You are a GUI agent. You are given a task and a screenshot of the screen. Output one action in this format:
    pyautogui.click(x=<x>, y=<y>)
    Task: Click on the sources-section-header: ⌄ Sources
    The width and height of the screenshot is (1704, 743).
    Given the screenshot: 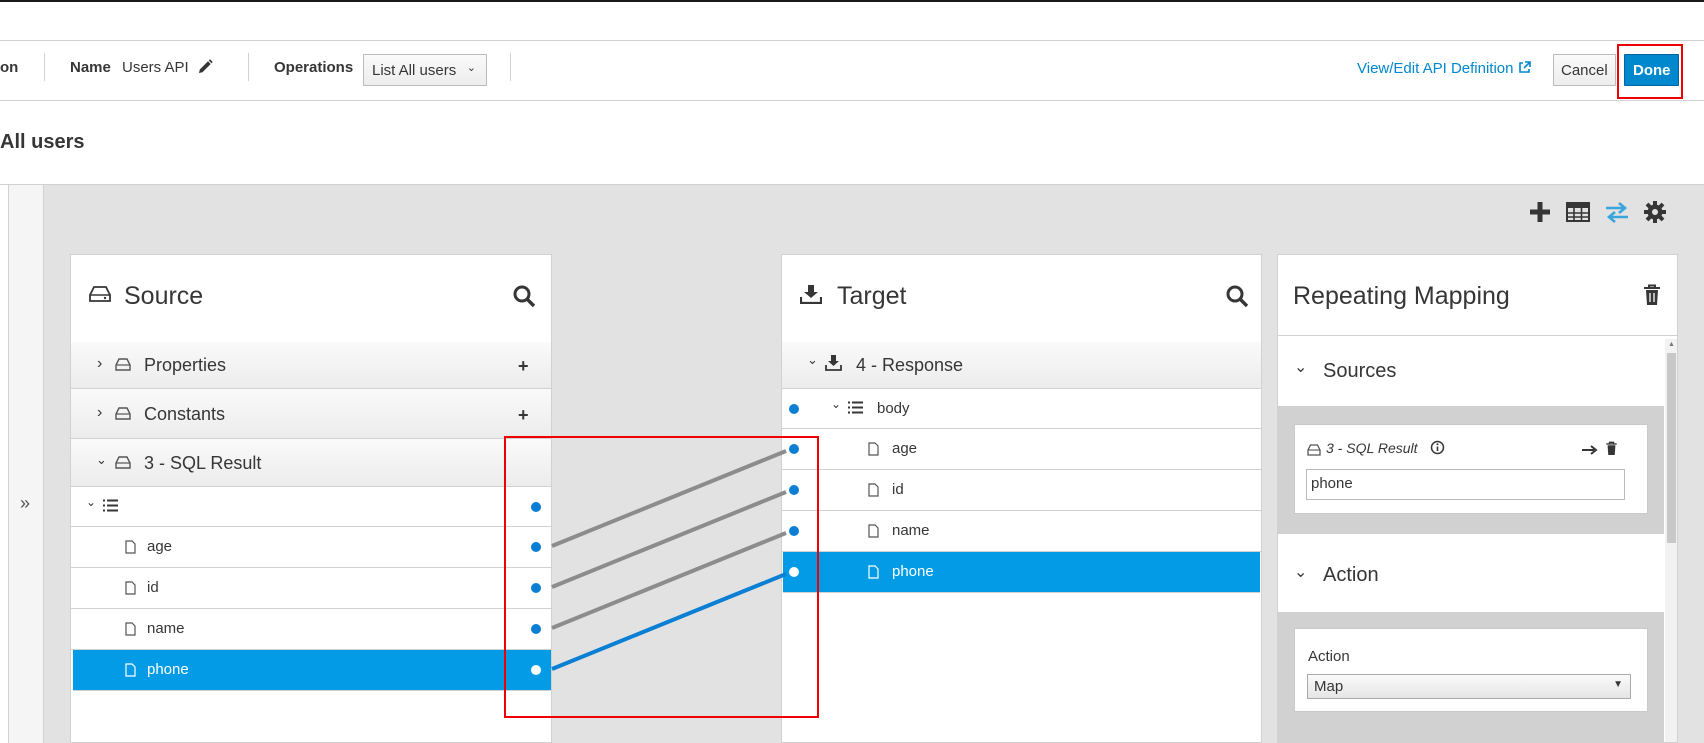 What is the action you would take?
    pyautogui.click(x=1471, y=371)
    